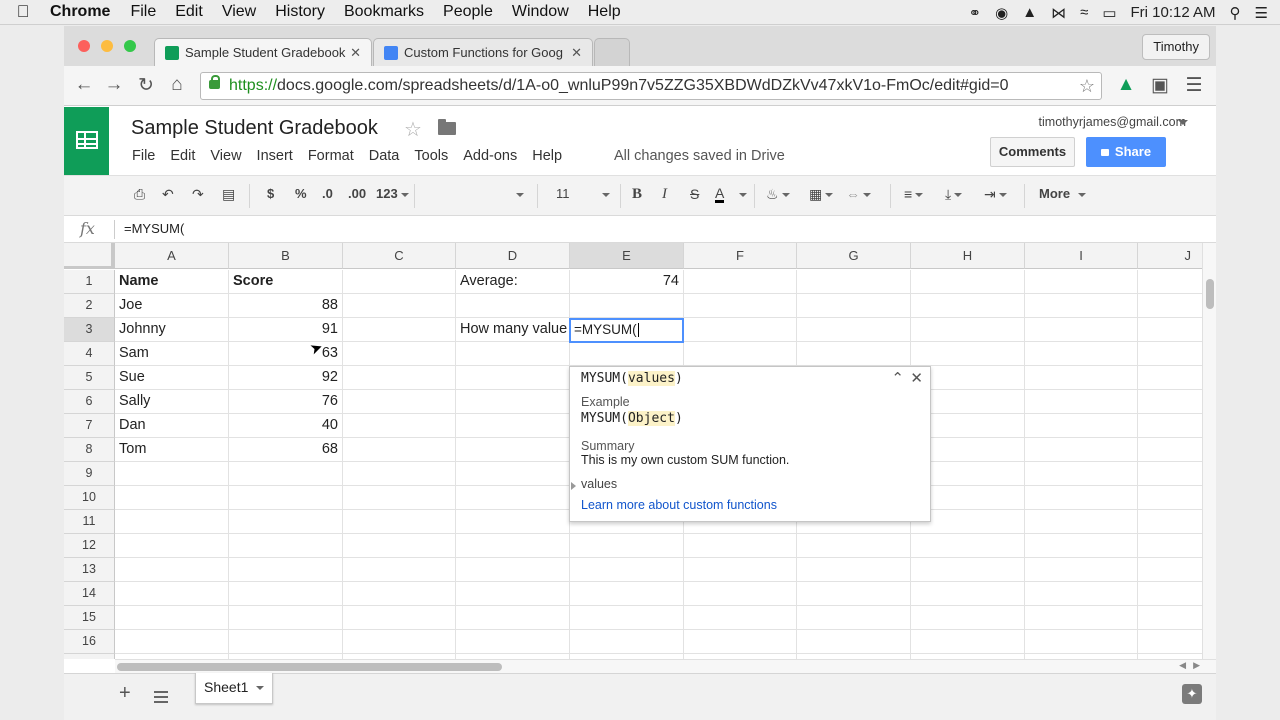 This screenshot has width=1280, height=720. I want to click on column-header-a: A, so click(172, 256).